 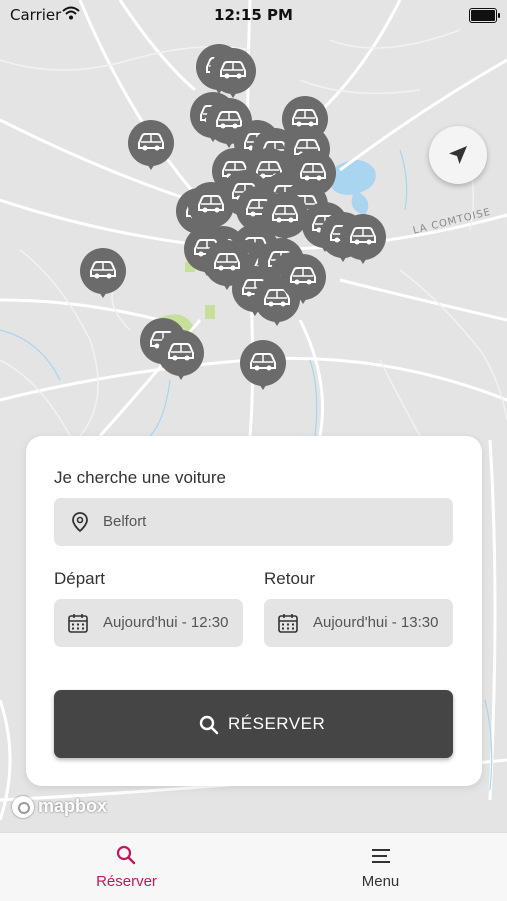 What do you see at coordinates (140, 477) in the screenshot?
I see `search-card-title: Je cherche une voiture` at bounding box center [140, 477].